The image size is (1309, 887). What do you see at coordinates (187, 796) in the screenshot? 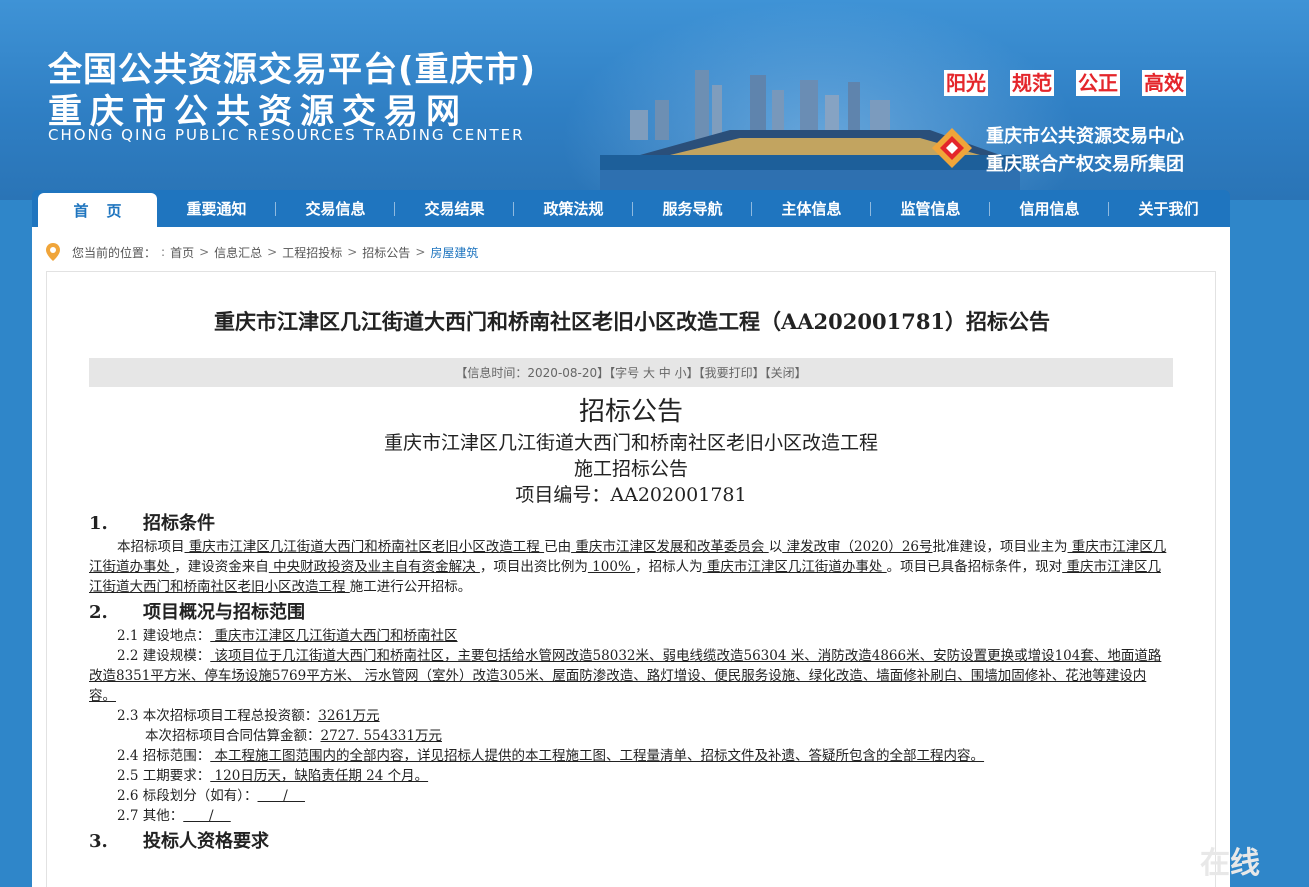
I see `text: 2.6 标段划分（如有）：` at bounding box center [187, 796].